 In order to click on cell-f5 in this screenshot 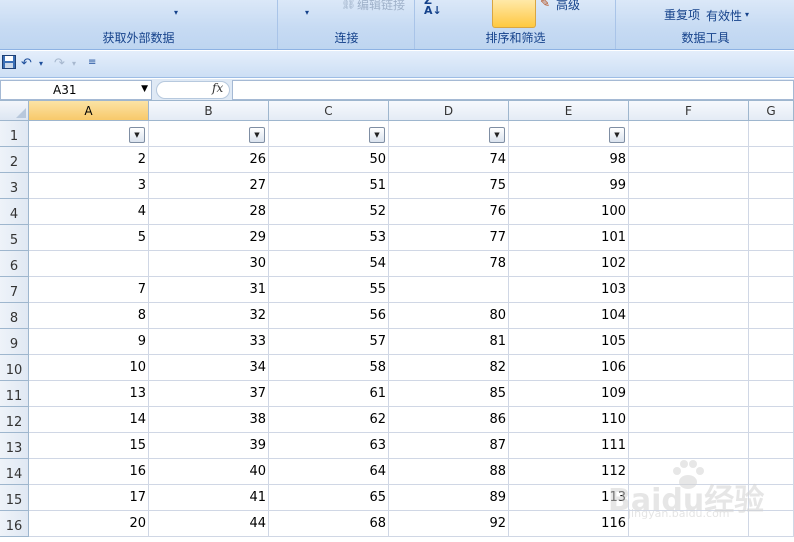, I will do `click(689, 238)`.